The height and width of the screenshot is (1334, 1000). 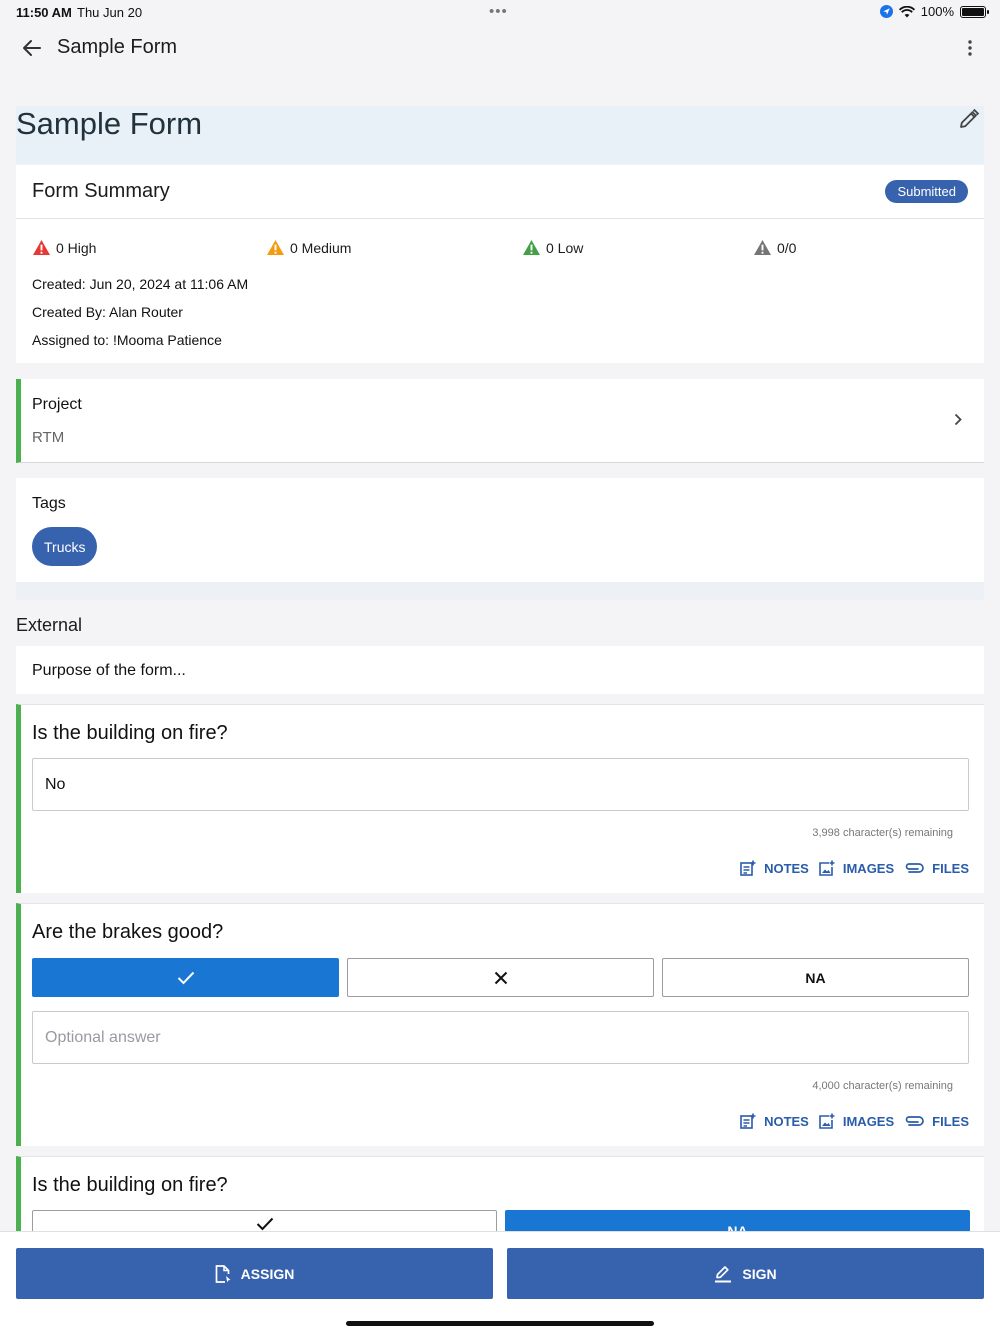 What do you see at coordinates (110, 12) in the screenshot?
I see `status-date: Thu Jun 20` at bounding box center [110, 12].